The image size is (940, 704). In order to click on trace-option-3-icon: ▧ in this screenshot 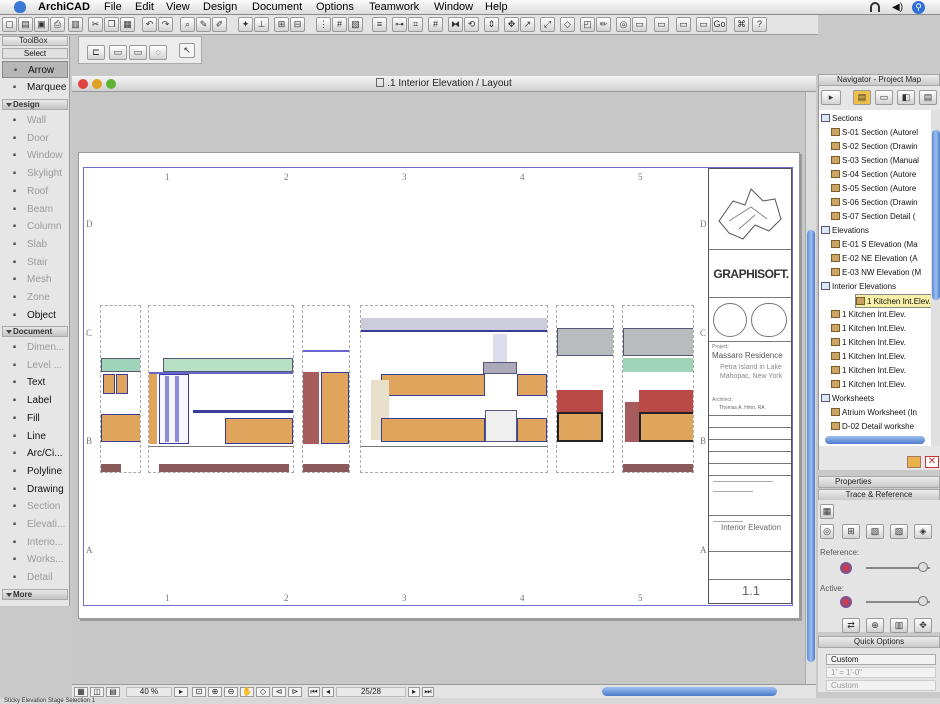, I will do `click(875, 531)`.